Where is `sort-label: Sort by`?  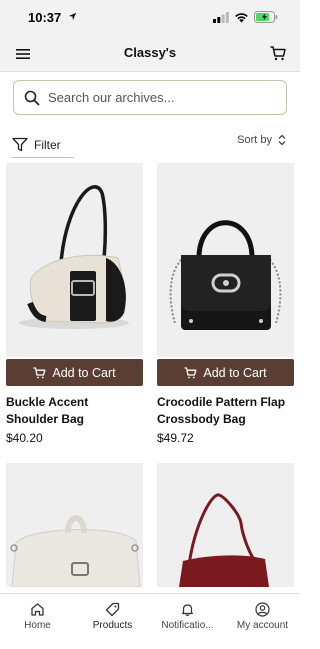
sort-label: Sort by is located at coordinates (254, 140).